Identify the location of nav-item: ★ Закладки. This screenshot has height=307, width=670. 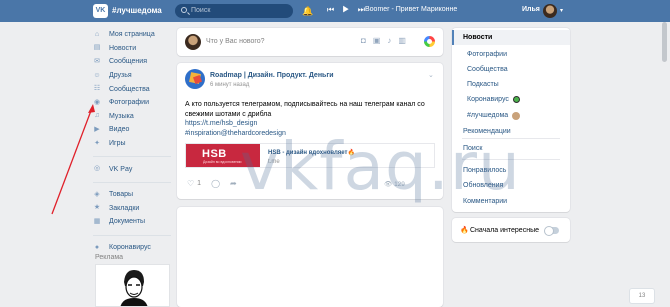
(133, 209).